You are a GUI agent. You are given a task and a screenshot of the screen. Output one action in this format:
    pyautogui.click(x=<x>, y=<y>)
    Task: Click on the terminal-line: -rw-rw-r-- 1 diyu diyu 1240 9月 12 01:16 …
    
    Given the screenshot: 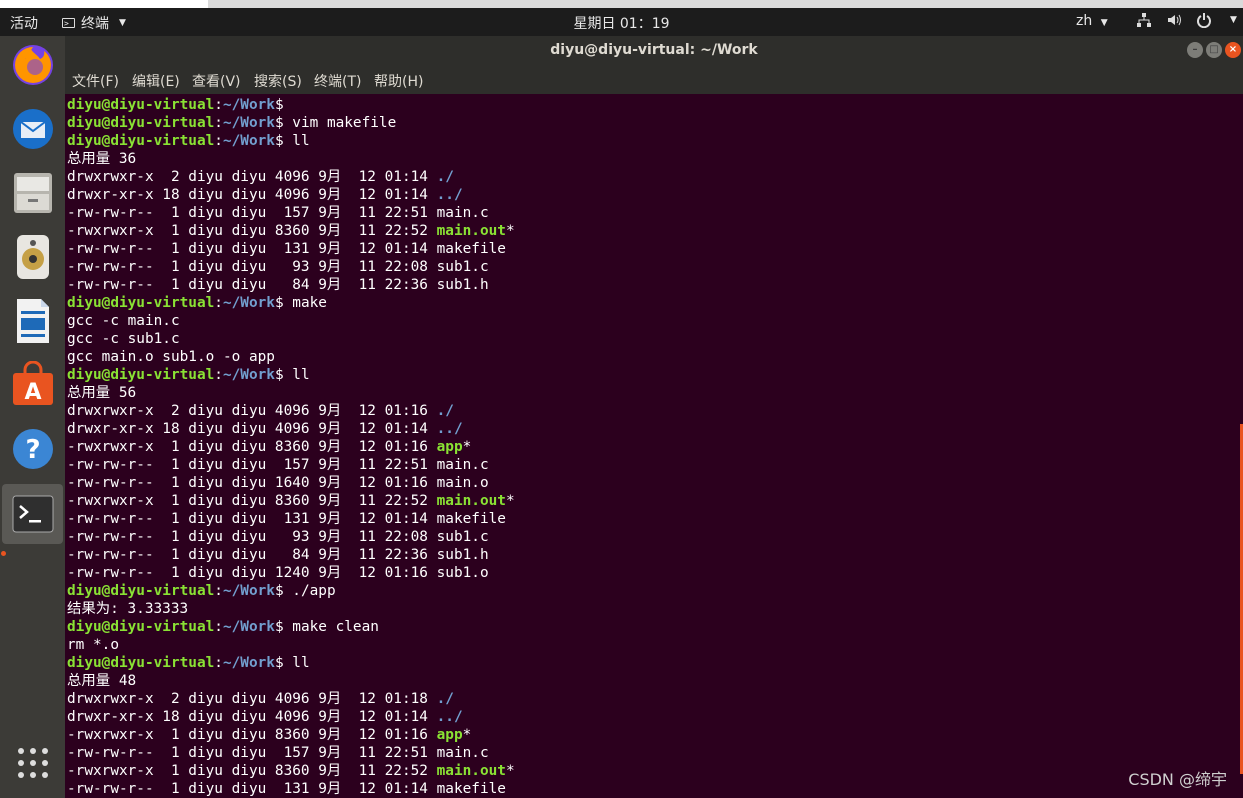 What is the action you would take?
    pyautogui.click(x=291, y=573)
    